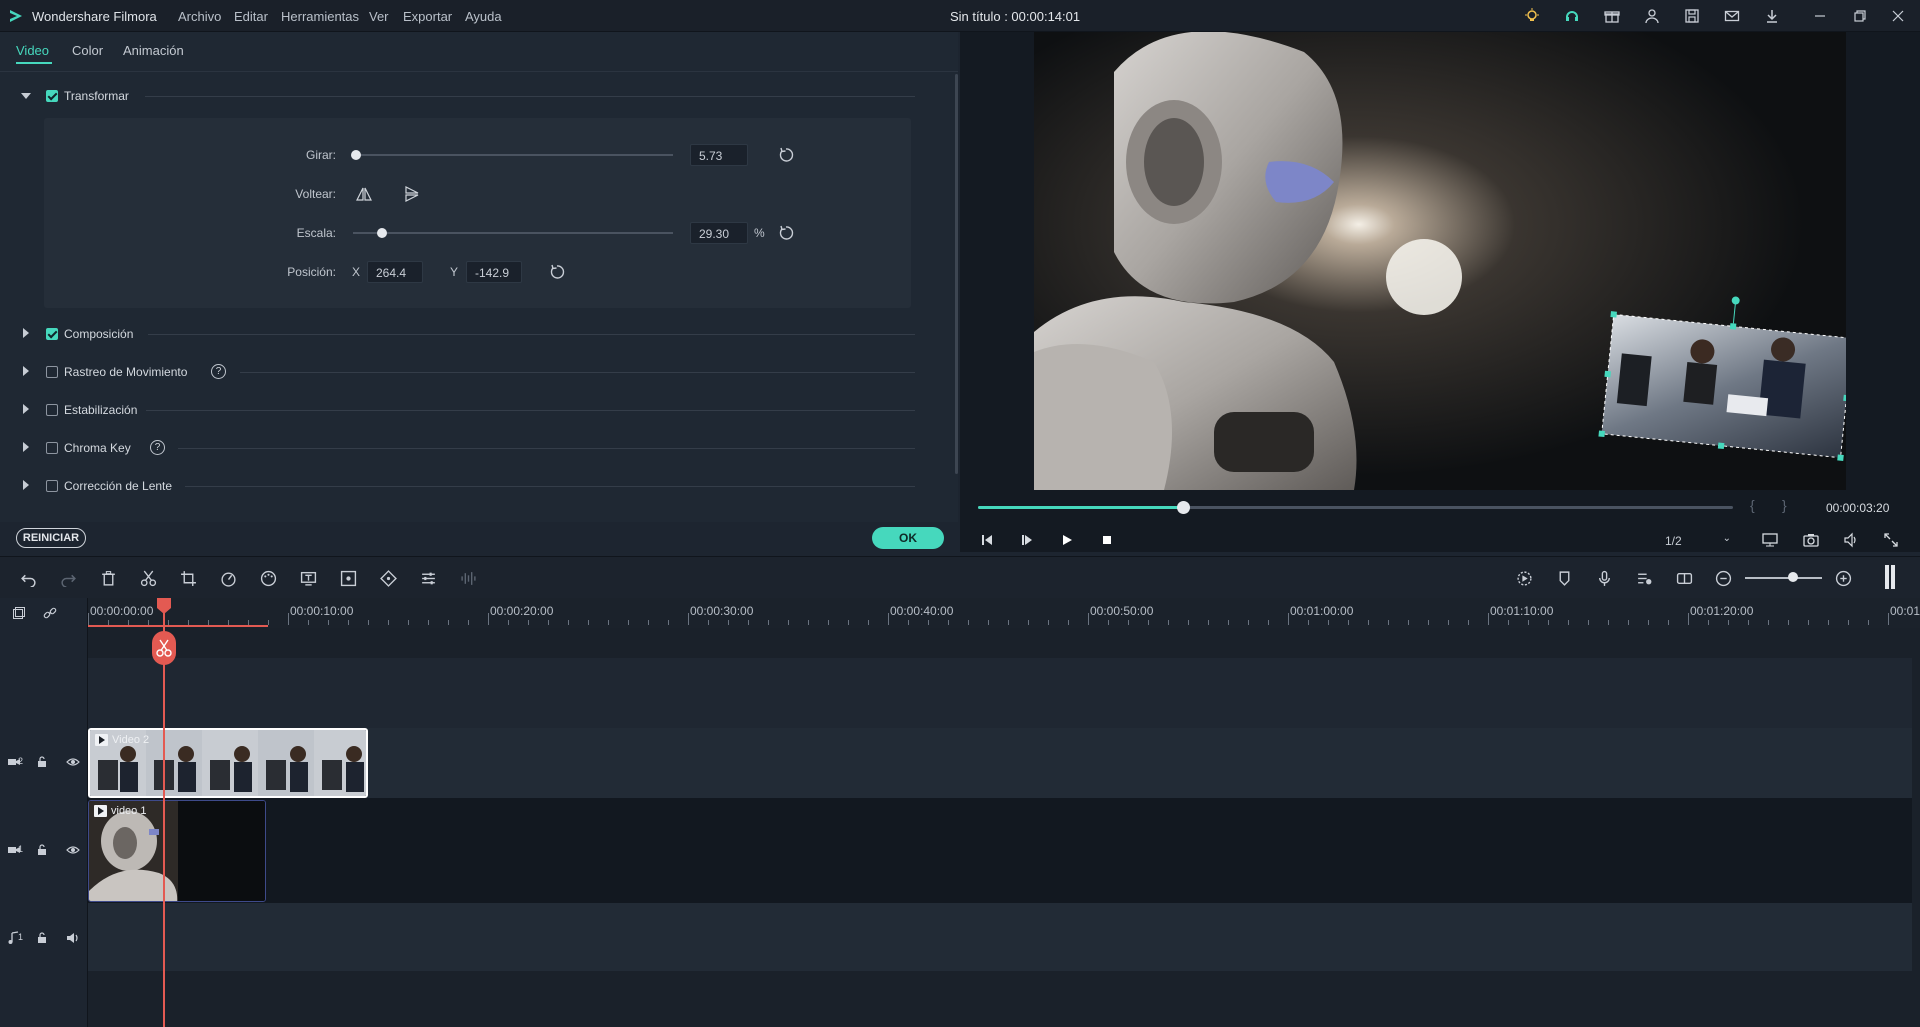 The height and width of the screenshot is (1027, 1920). Describe the element at coordinates (457, 448) in the screenshot. I see `section-chroma-key: Chroma Key ?` at that location.